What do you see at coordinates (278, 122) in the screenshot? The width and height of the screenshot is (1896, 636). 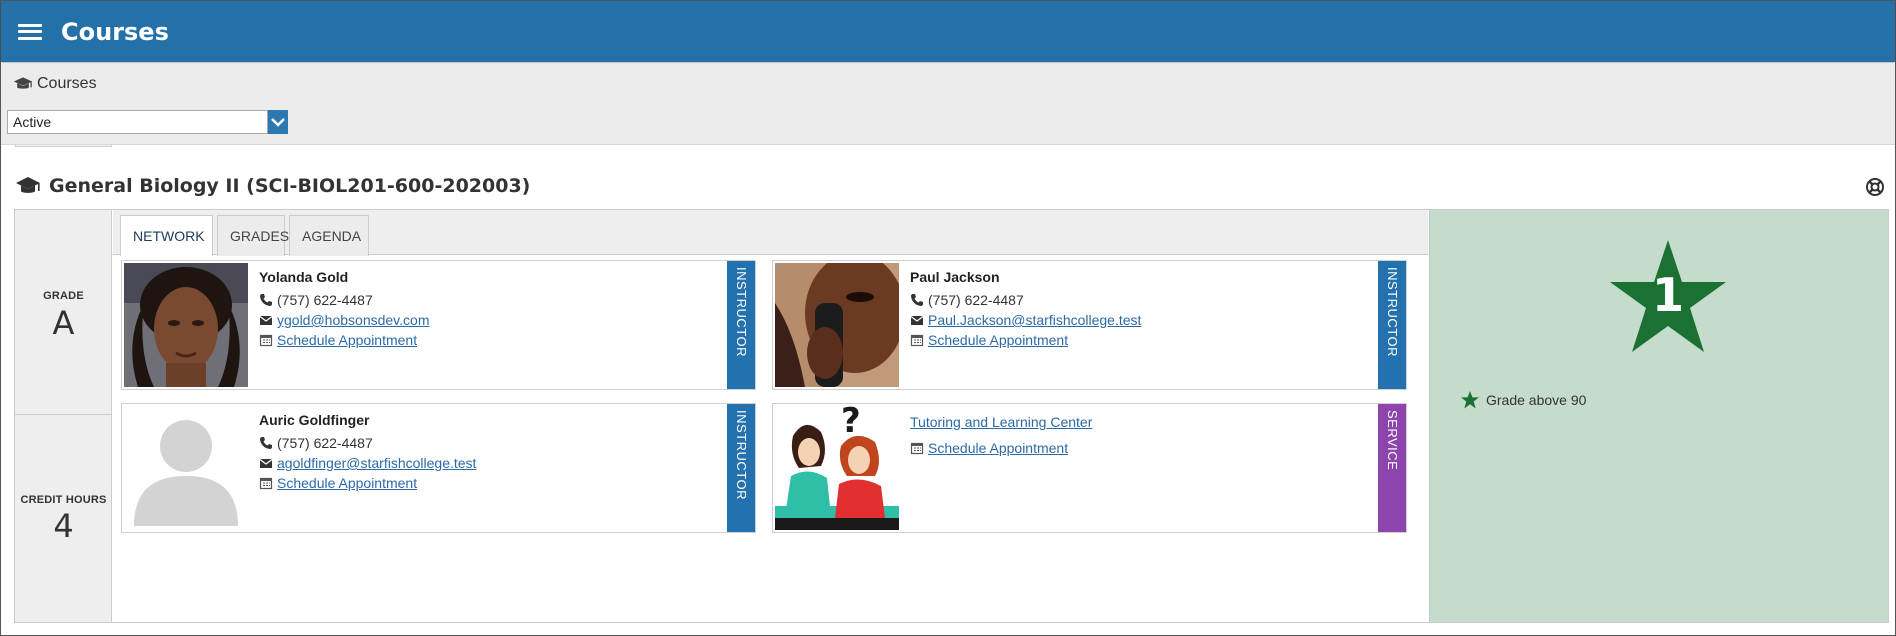 I see `chevron-down-icon` at bounding box center [278, 122].